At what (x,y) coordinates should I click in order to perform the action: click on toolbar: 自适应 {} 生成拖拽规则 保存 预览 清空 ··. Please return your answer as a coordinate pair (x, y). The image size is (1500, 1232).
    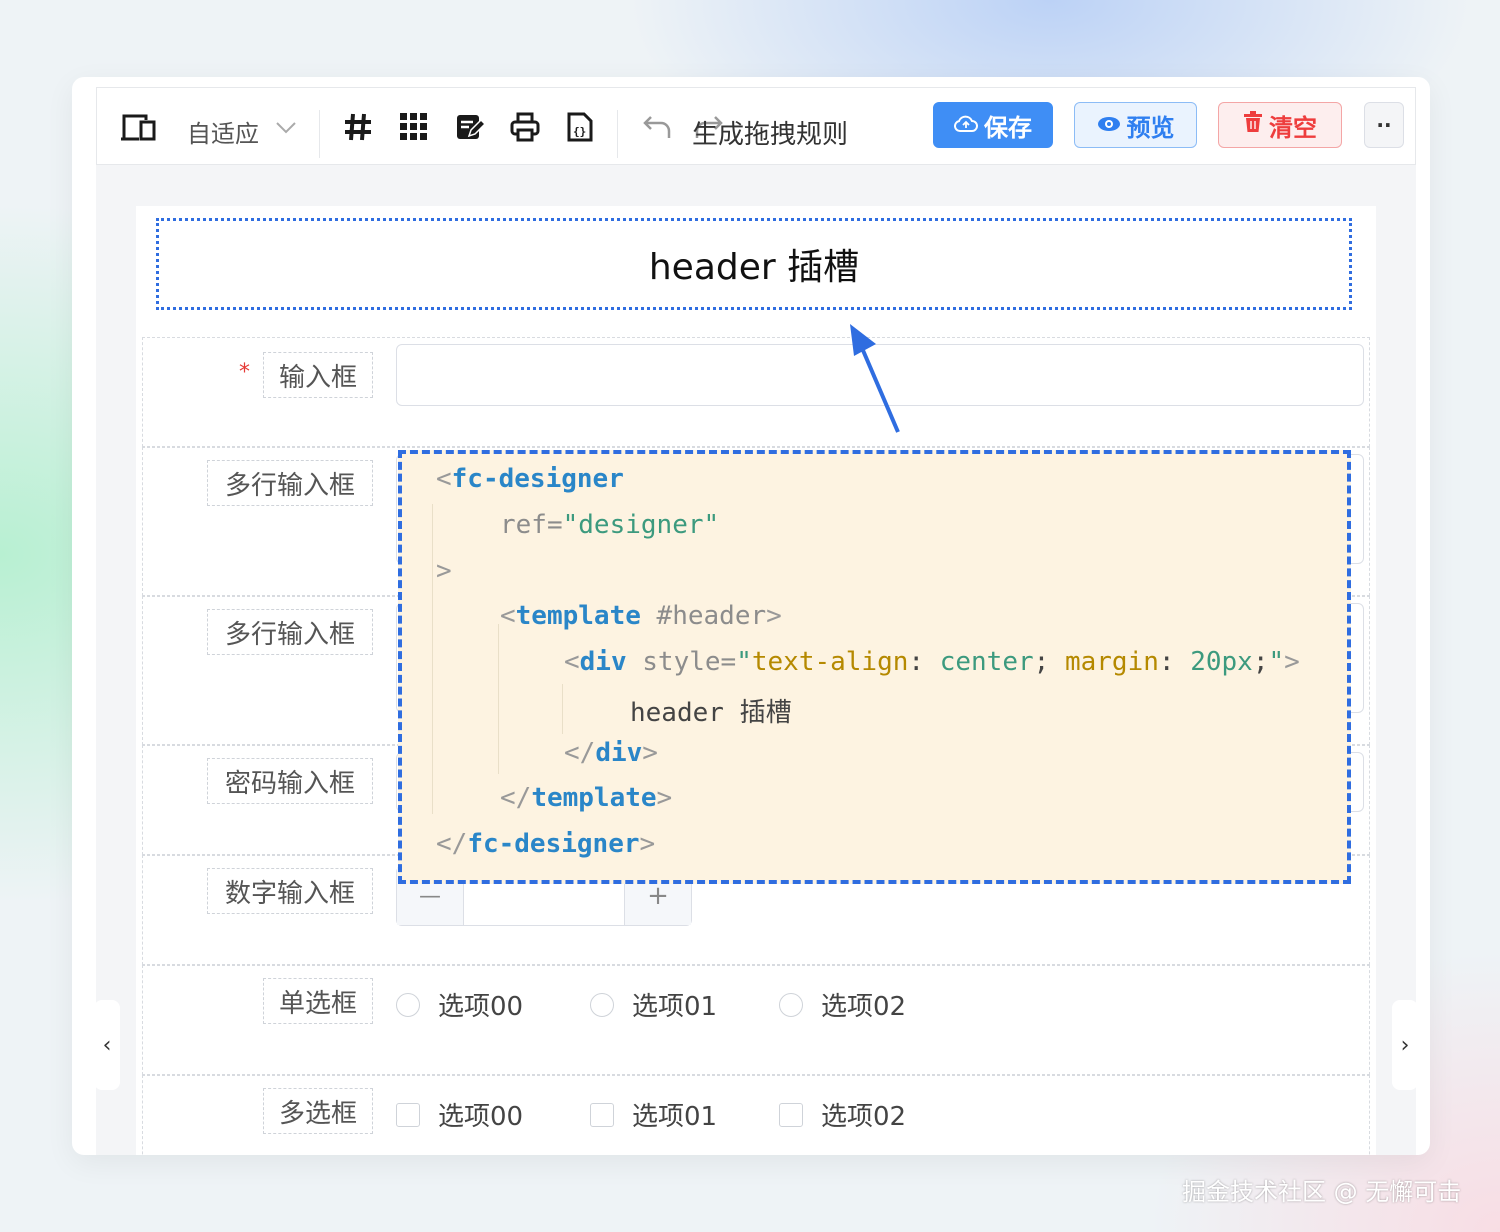
    Looking at the image, I should click on (756, 126).